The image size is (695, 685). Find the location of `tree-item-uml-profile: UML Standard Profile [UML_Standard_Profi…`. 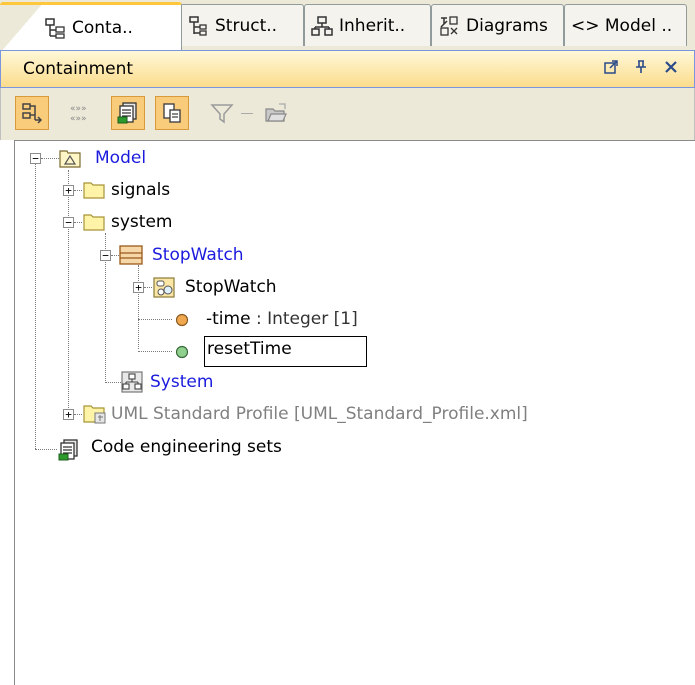

tree-item-uml-profile: UML Standard Profile [UML_Standard_Profi… is located at coordinates (319, 414).